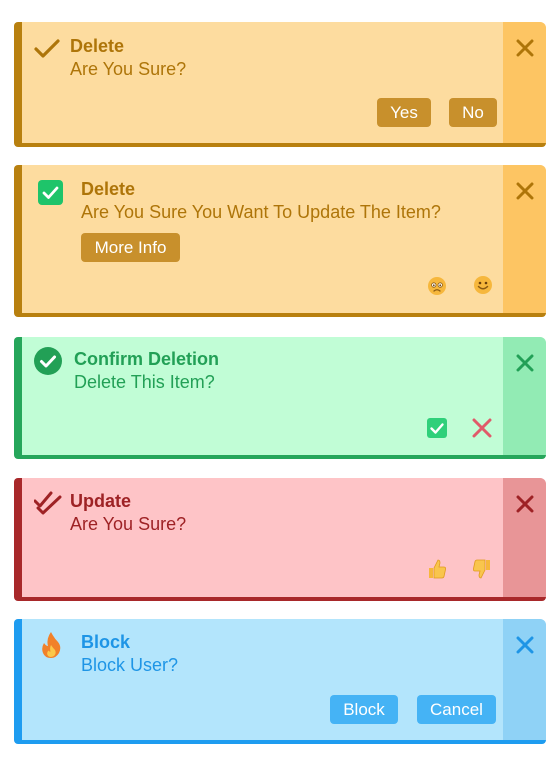  Describe the element at coordinates (482, 430) in the screenshot. I see `cross-cancel-icon` at that location.